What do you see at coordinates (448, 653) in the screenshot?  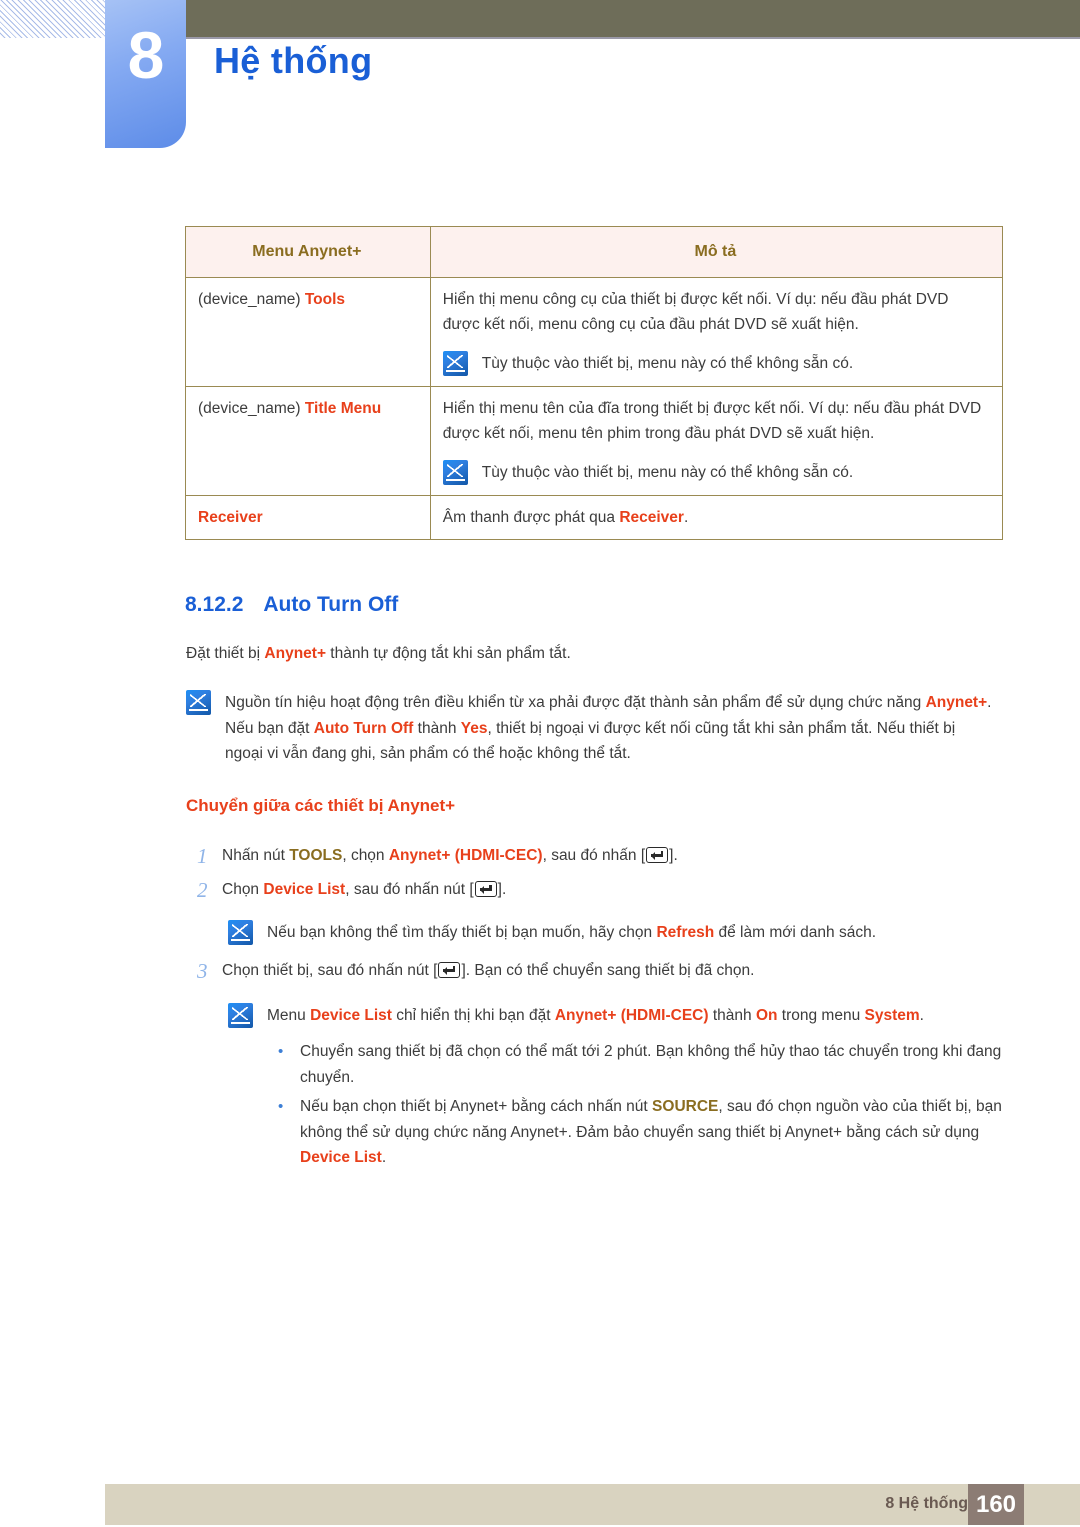 I see `intro-post: thành tự động tắt khi sản phẩm tắt.` at bounding box center [448, 653].